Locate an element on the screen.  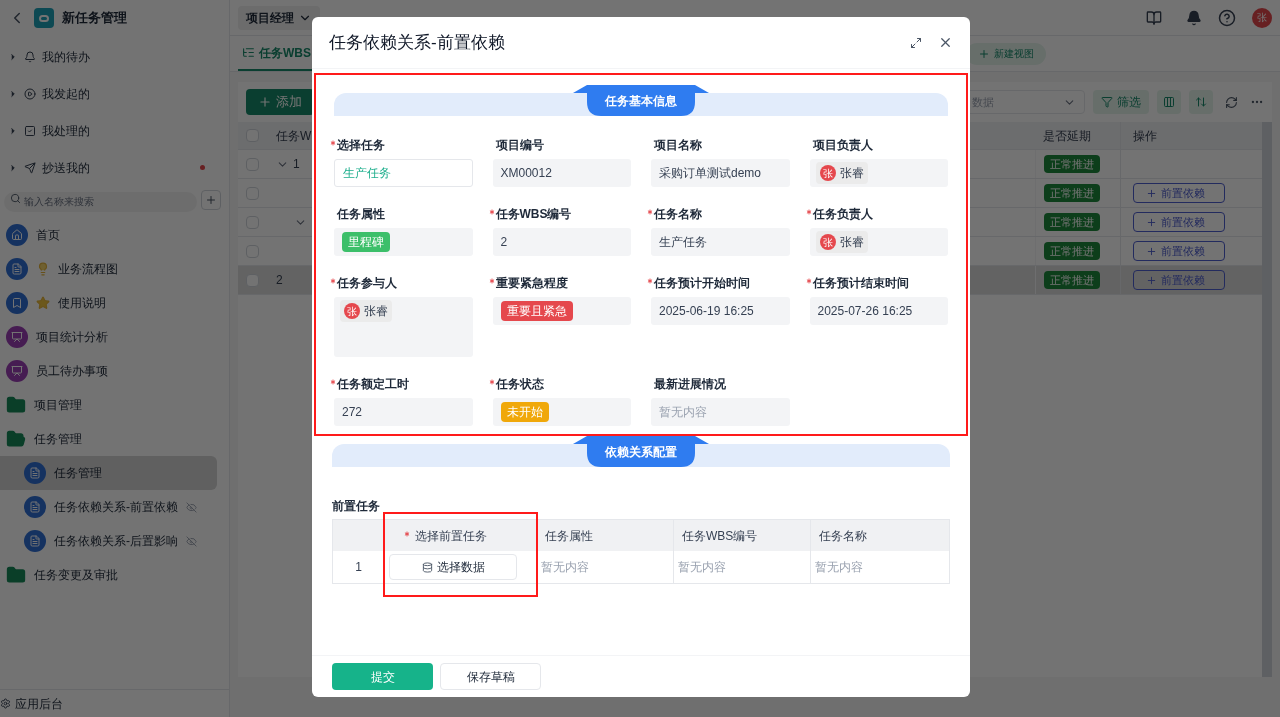
star-icon is located at coordinates (43, 303).